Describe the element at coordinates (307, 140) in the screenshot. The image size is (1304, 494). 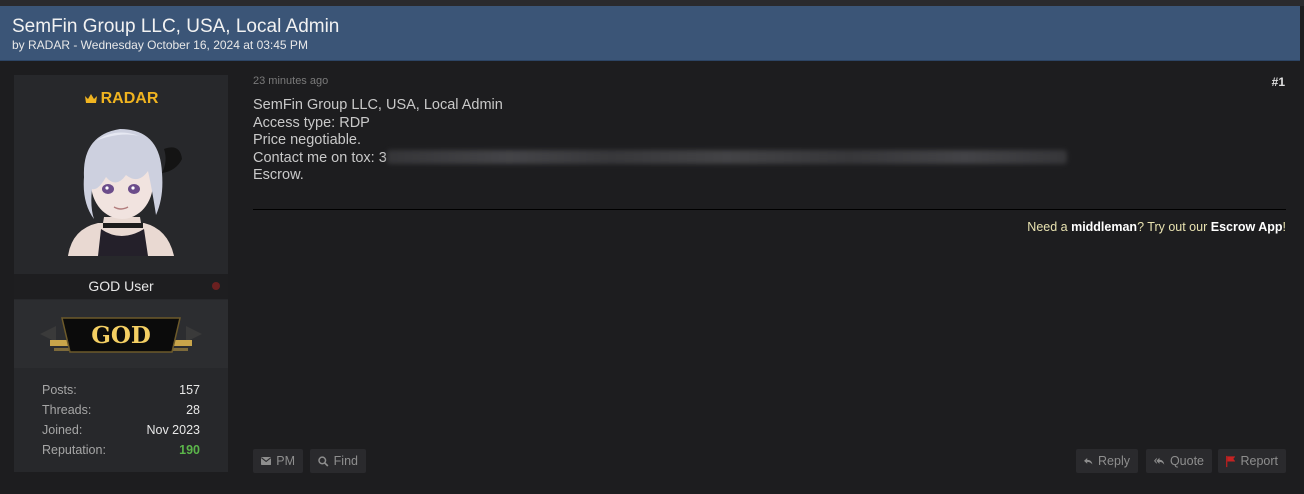
I see `post-line: Price negotiable.` at that location.